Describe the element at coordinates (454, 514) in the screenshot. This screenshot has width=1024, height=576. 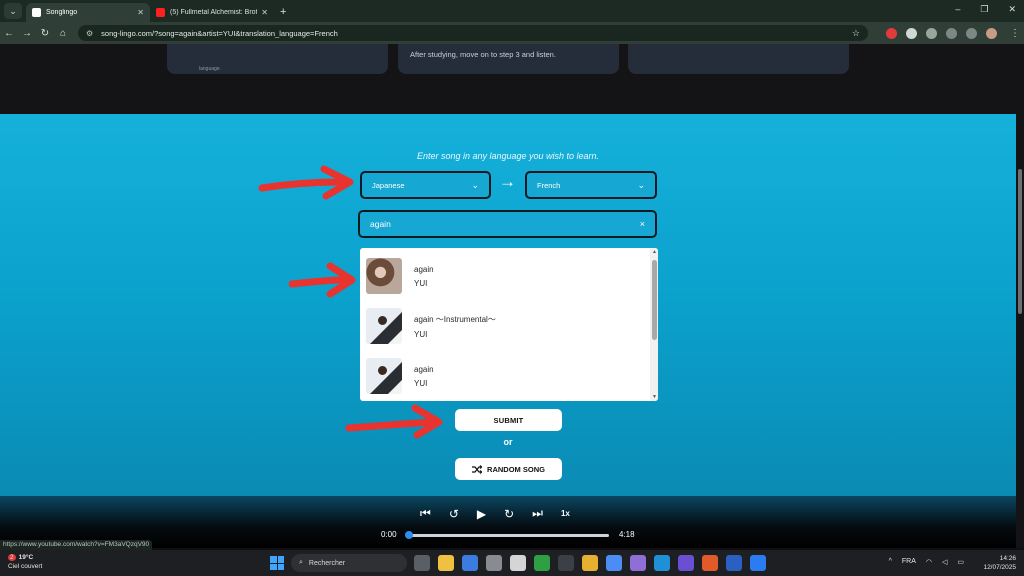
I see `rewind-5-icon: ↺` at that location.